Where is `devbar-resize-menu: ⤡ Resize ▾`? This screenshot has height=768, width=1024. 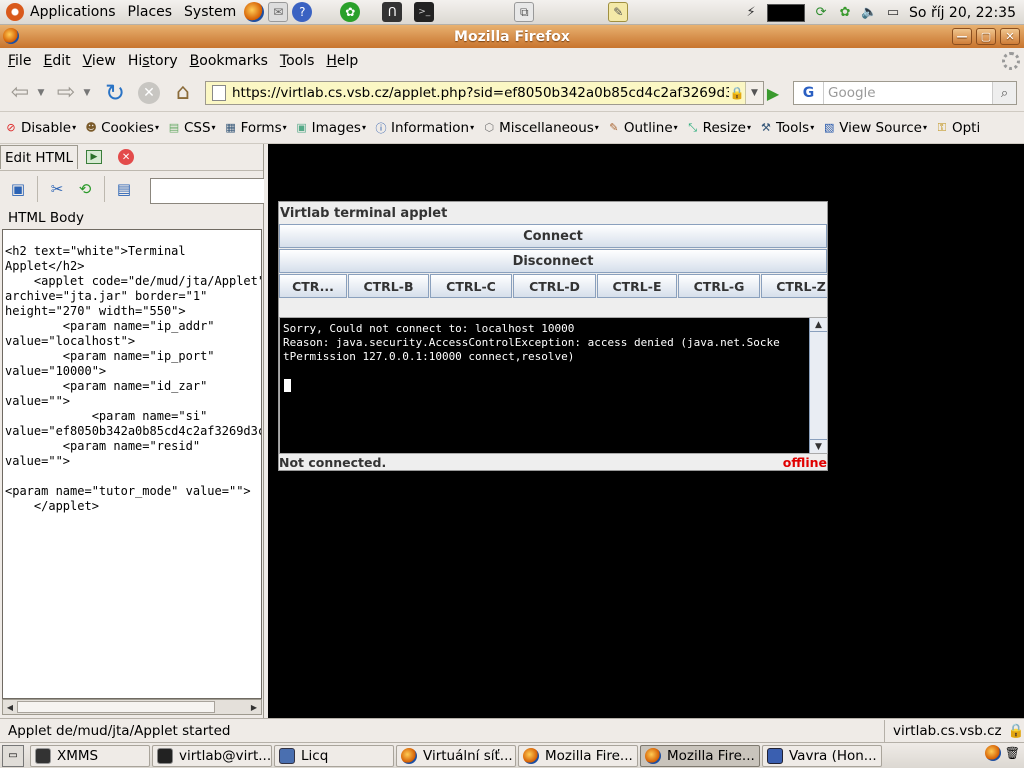 devbar-resize-menu: ⤡ Resize ▾ is located at coordinates (718, 128).